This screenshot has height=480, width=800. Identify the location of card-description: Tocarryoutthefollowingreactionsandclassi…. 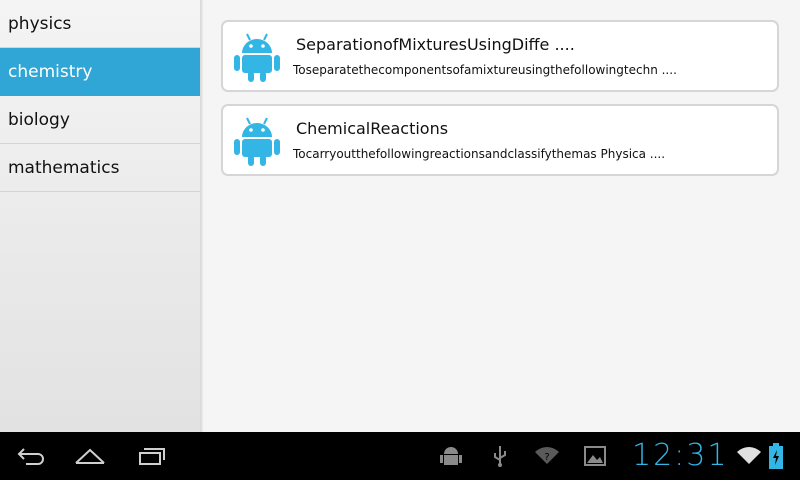
(479, 154).